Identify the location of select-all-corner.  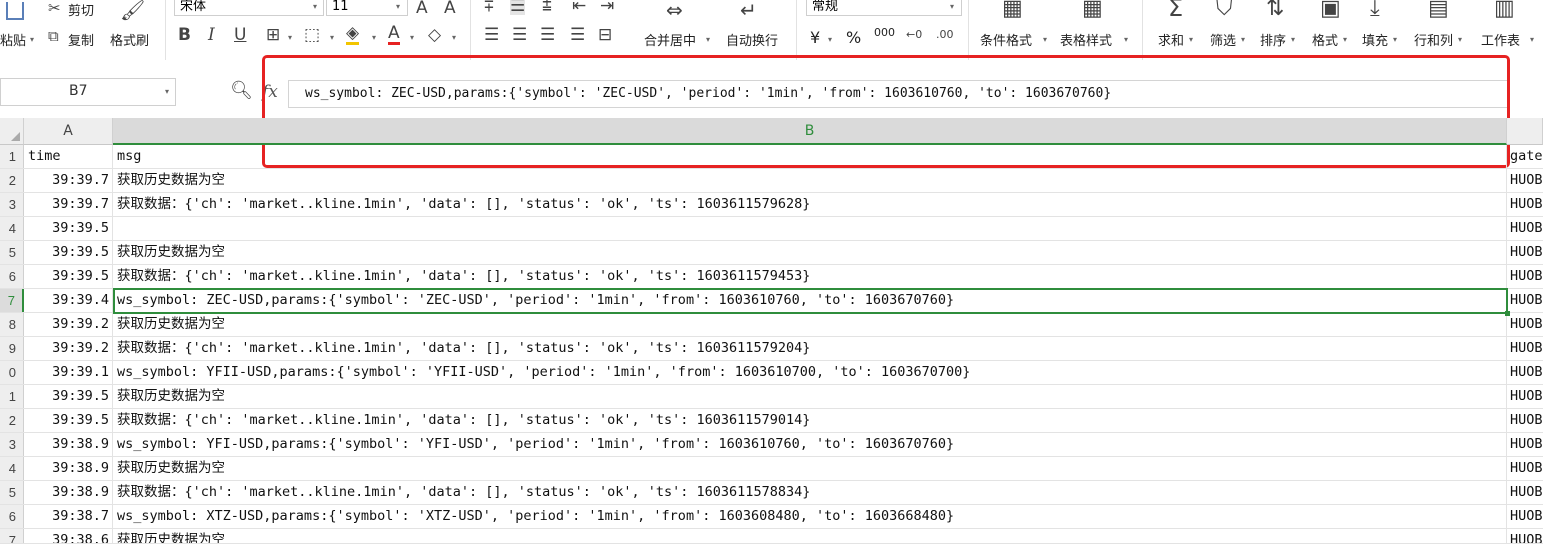
(12, 131).